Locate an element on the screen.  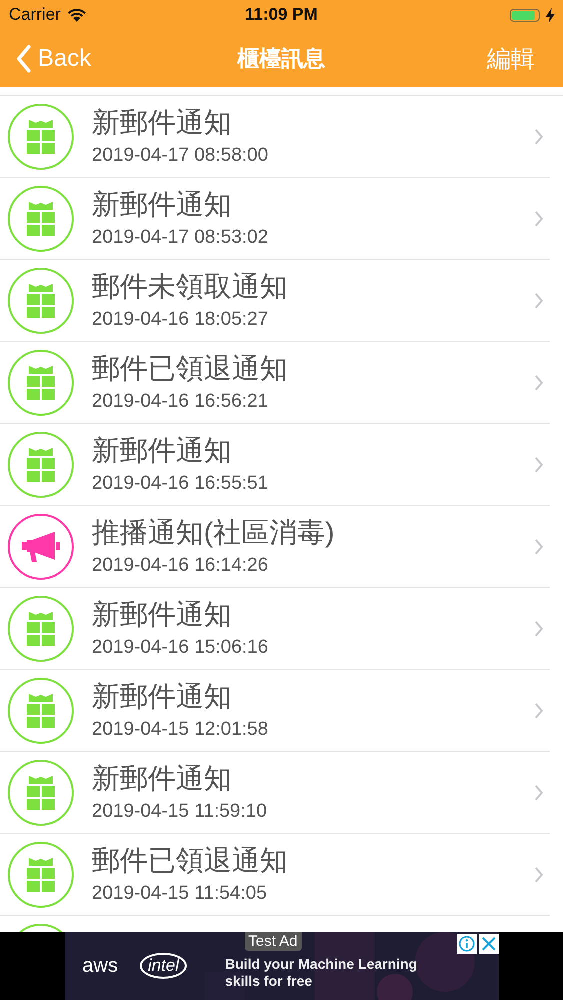
message-time: 2019-04-16 15:06:16 is located at coordinates (181, 647).